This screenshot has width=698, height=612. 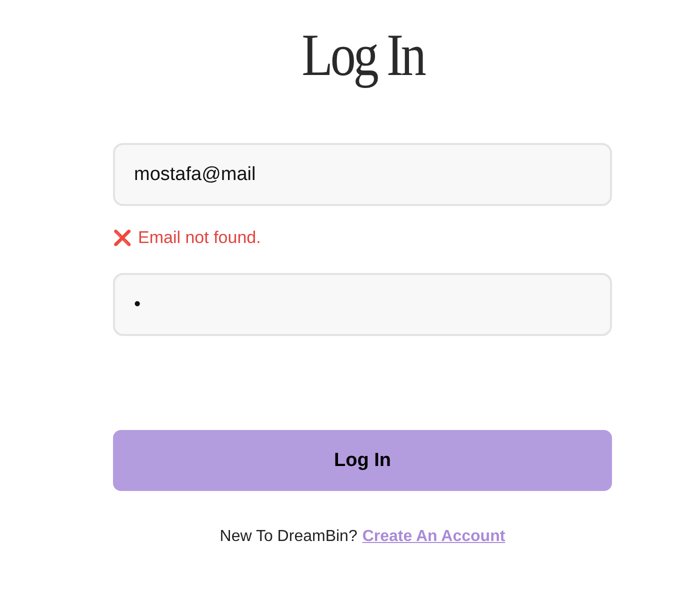 I want to click on page-title: Log In, so click(x=362, y=55).